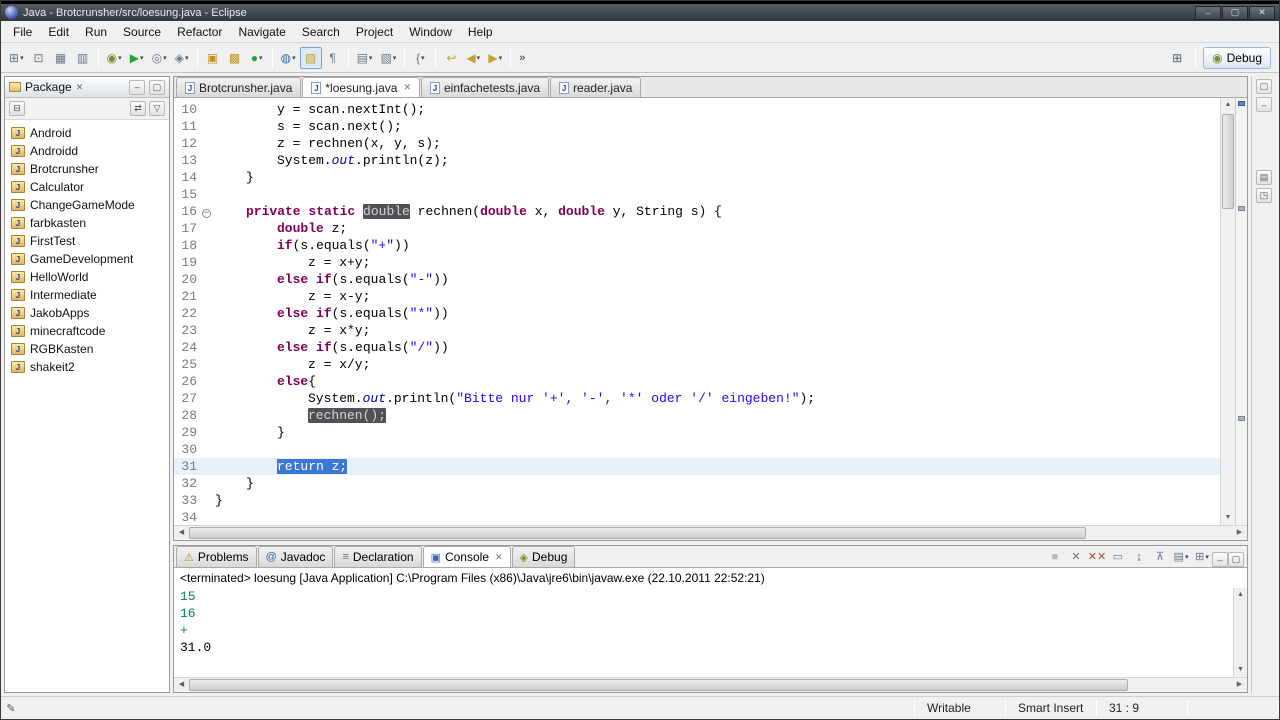 The width and height of the screenshot is (1280, 720). I want to click on new-package-button: ▩, so click(235, 58).